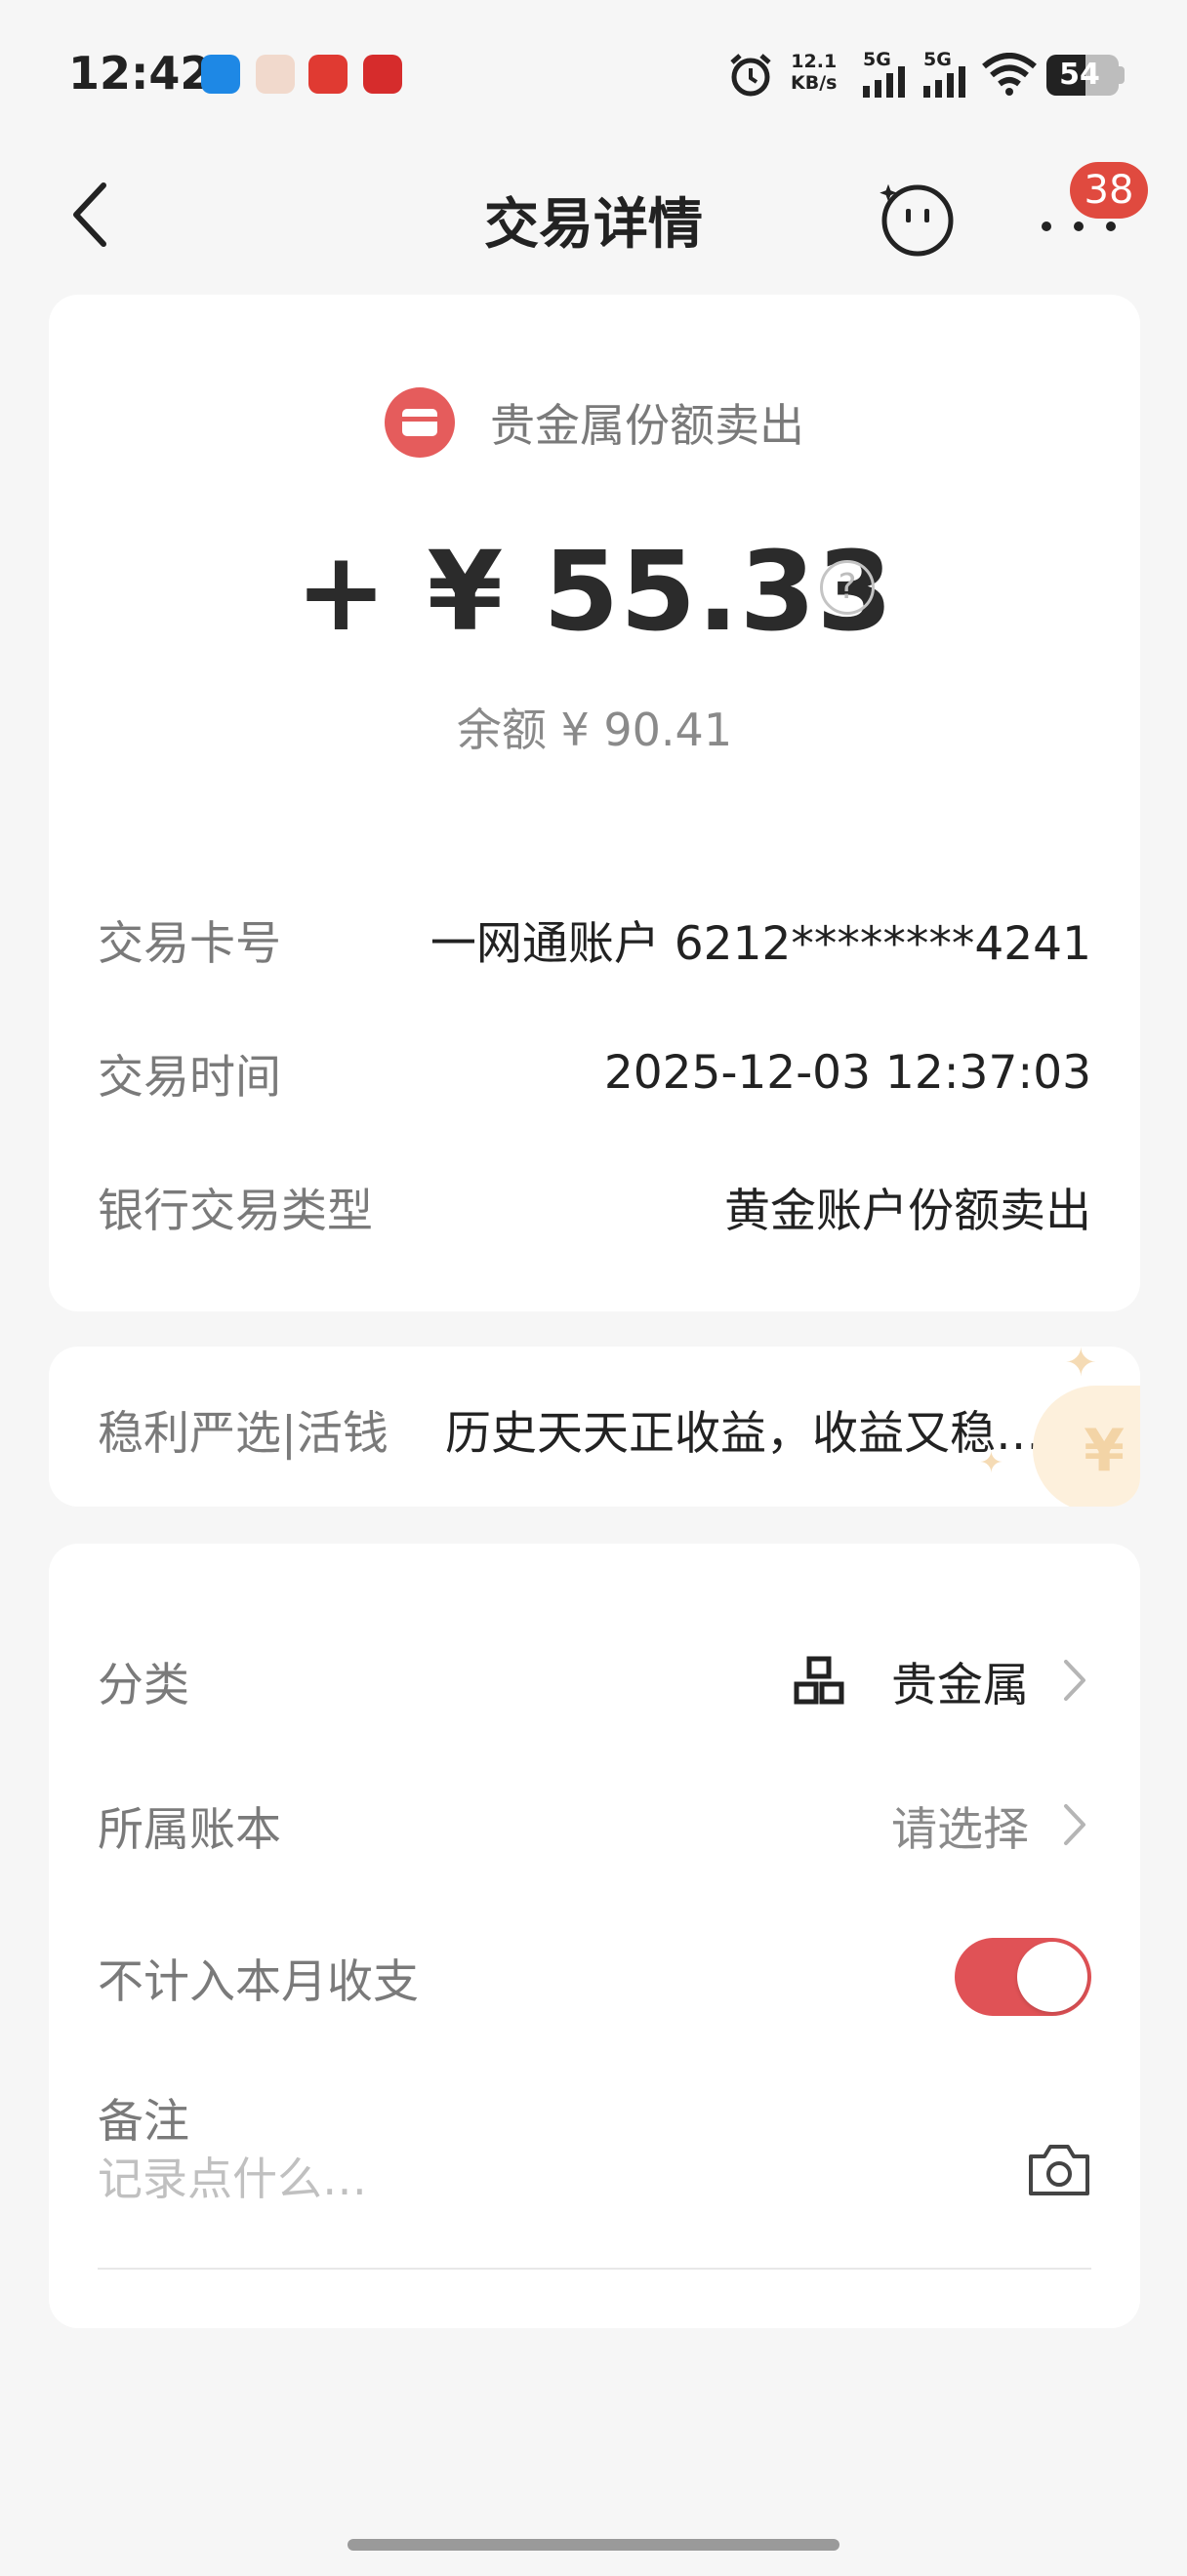 This screenshot has height=2576, width=1187. I want to click on note-label: 备注, so click(143, 2121).